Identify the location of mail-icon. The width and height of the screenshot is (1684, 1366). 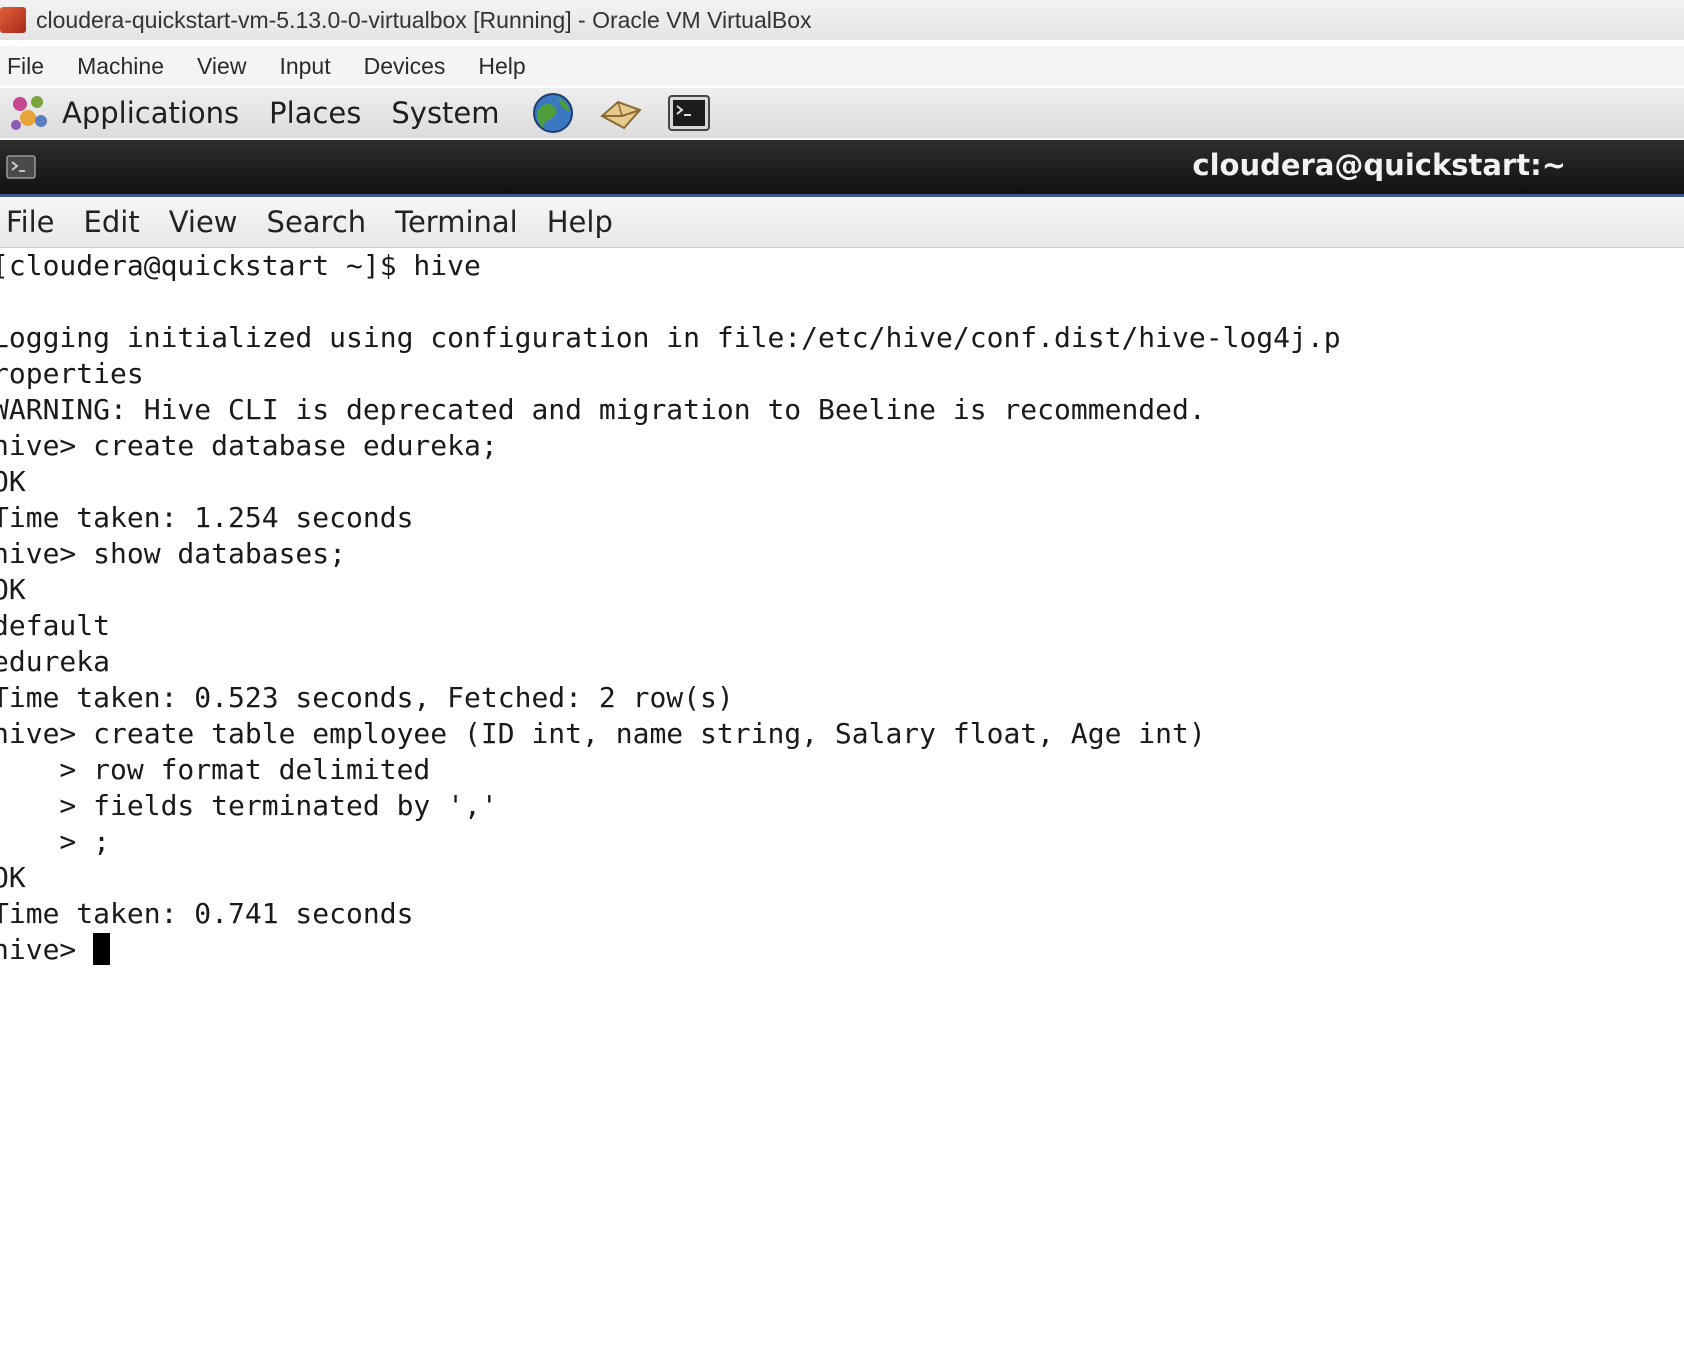
(621, 113).